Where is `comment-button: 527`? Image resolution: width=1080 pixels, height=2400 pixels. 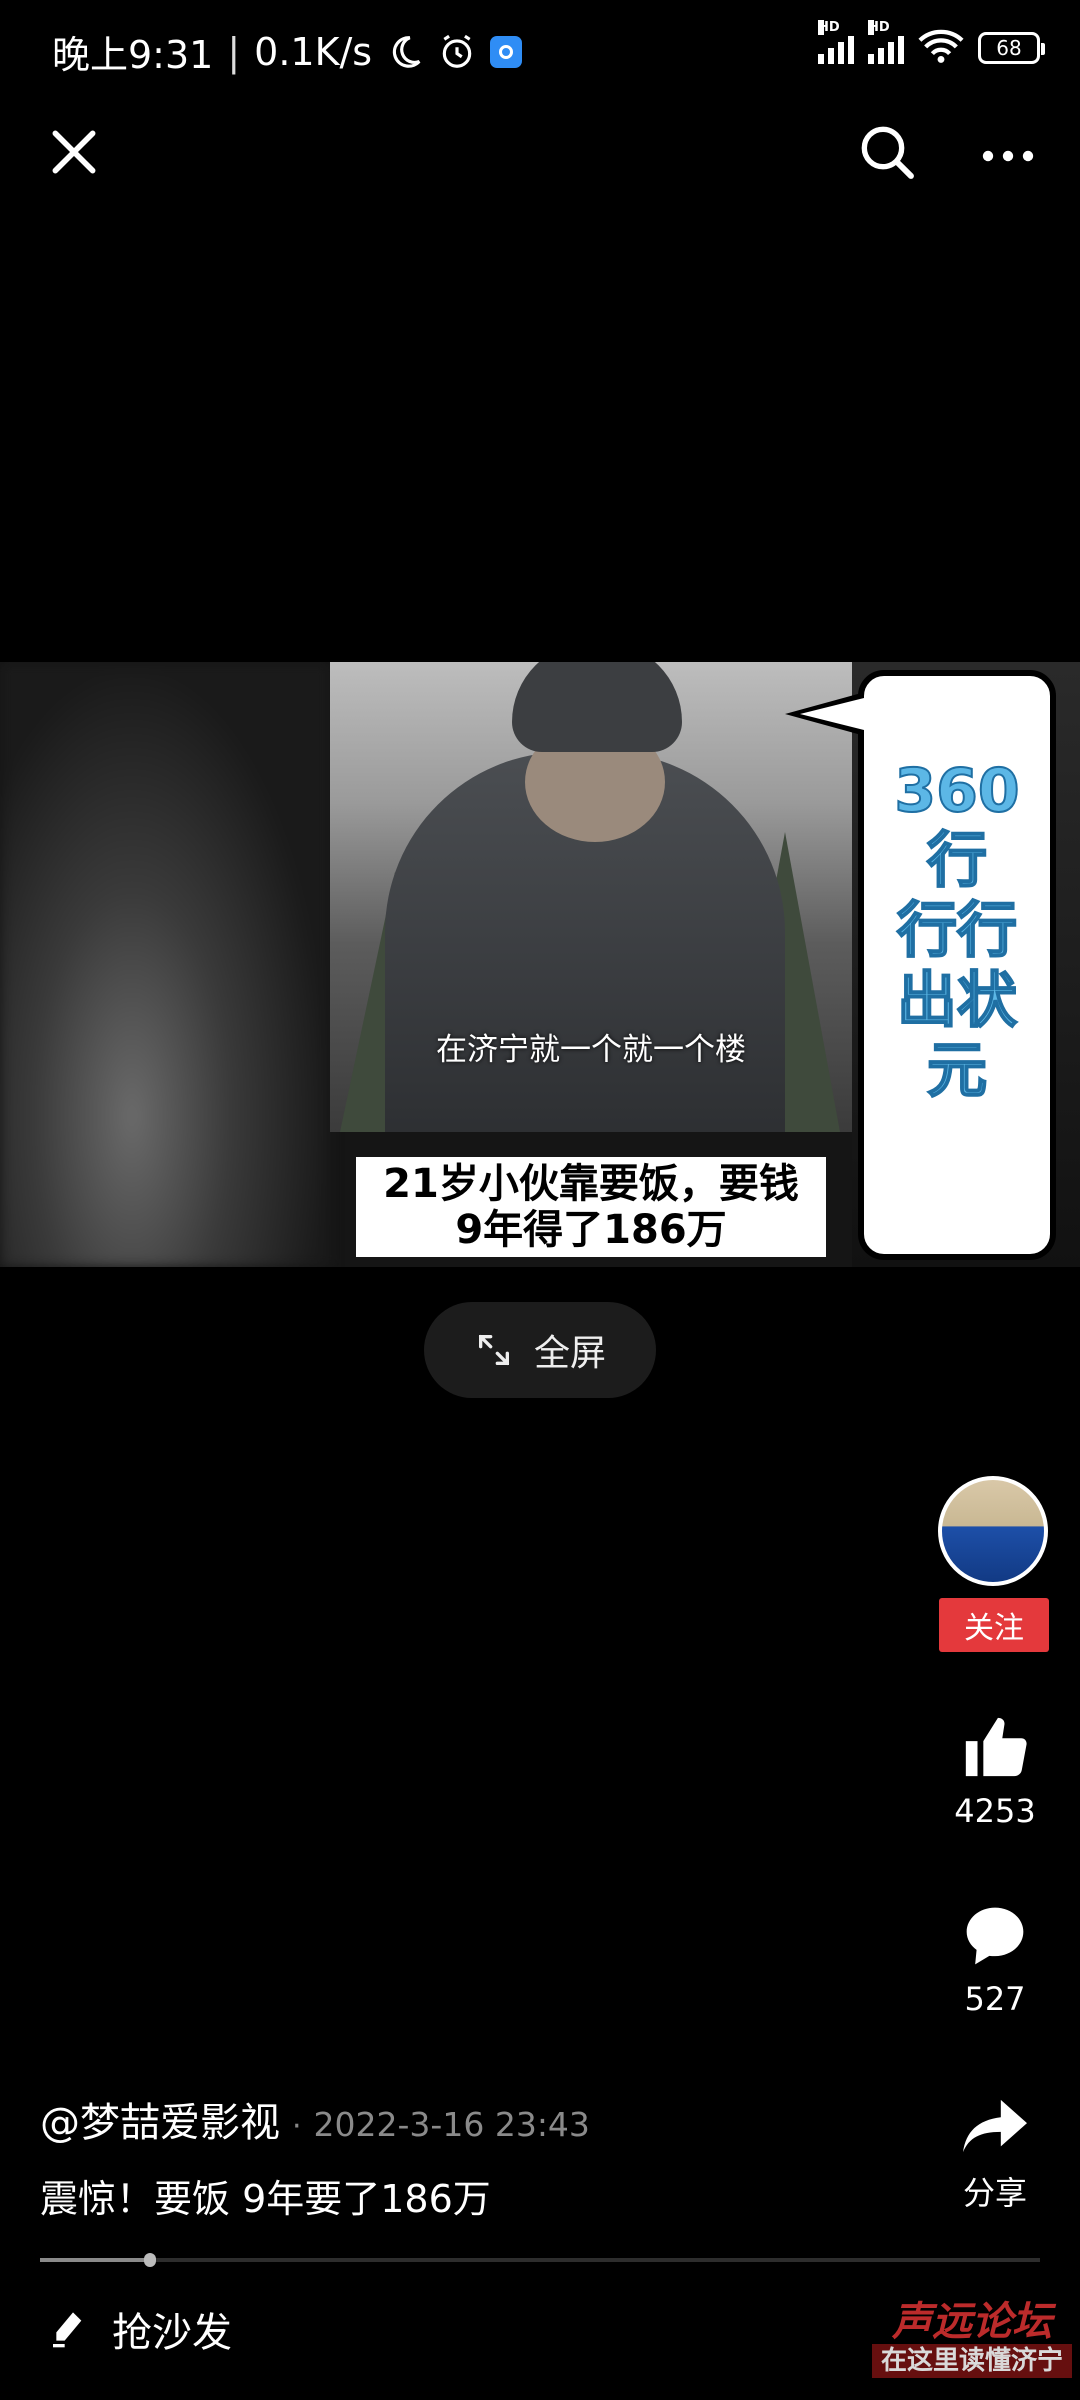 comment-button: 527 is located at coordinates (995, 1960).